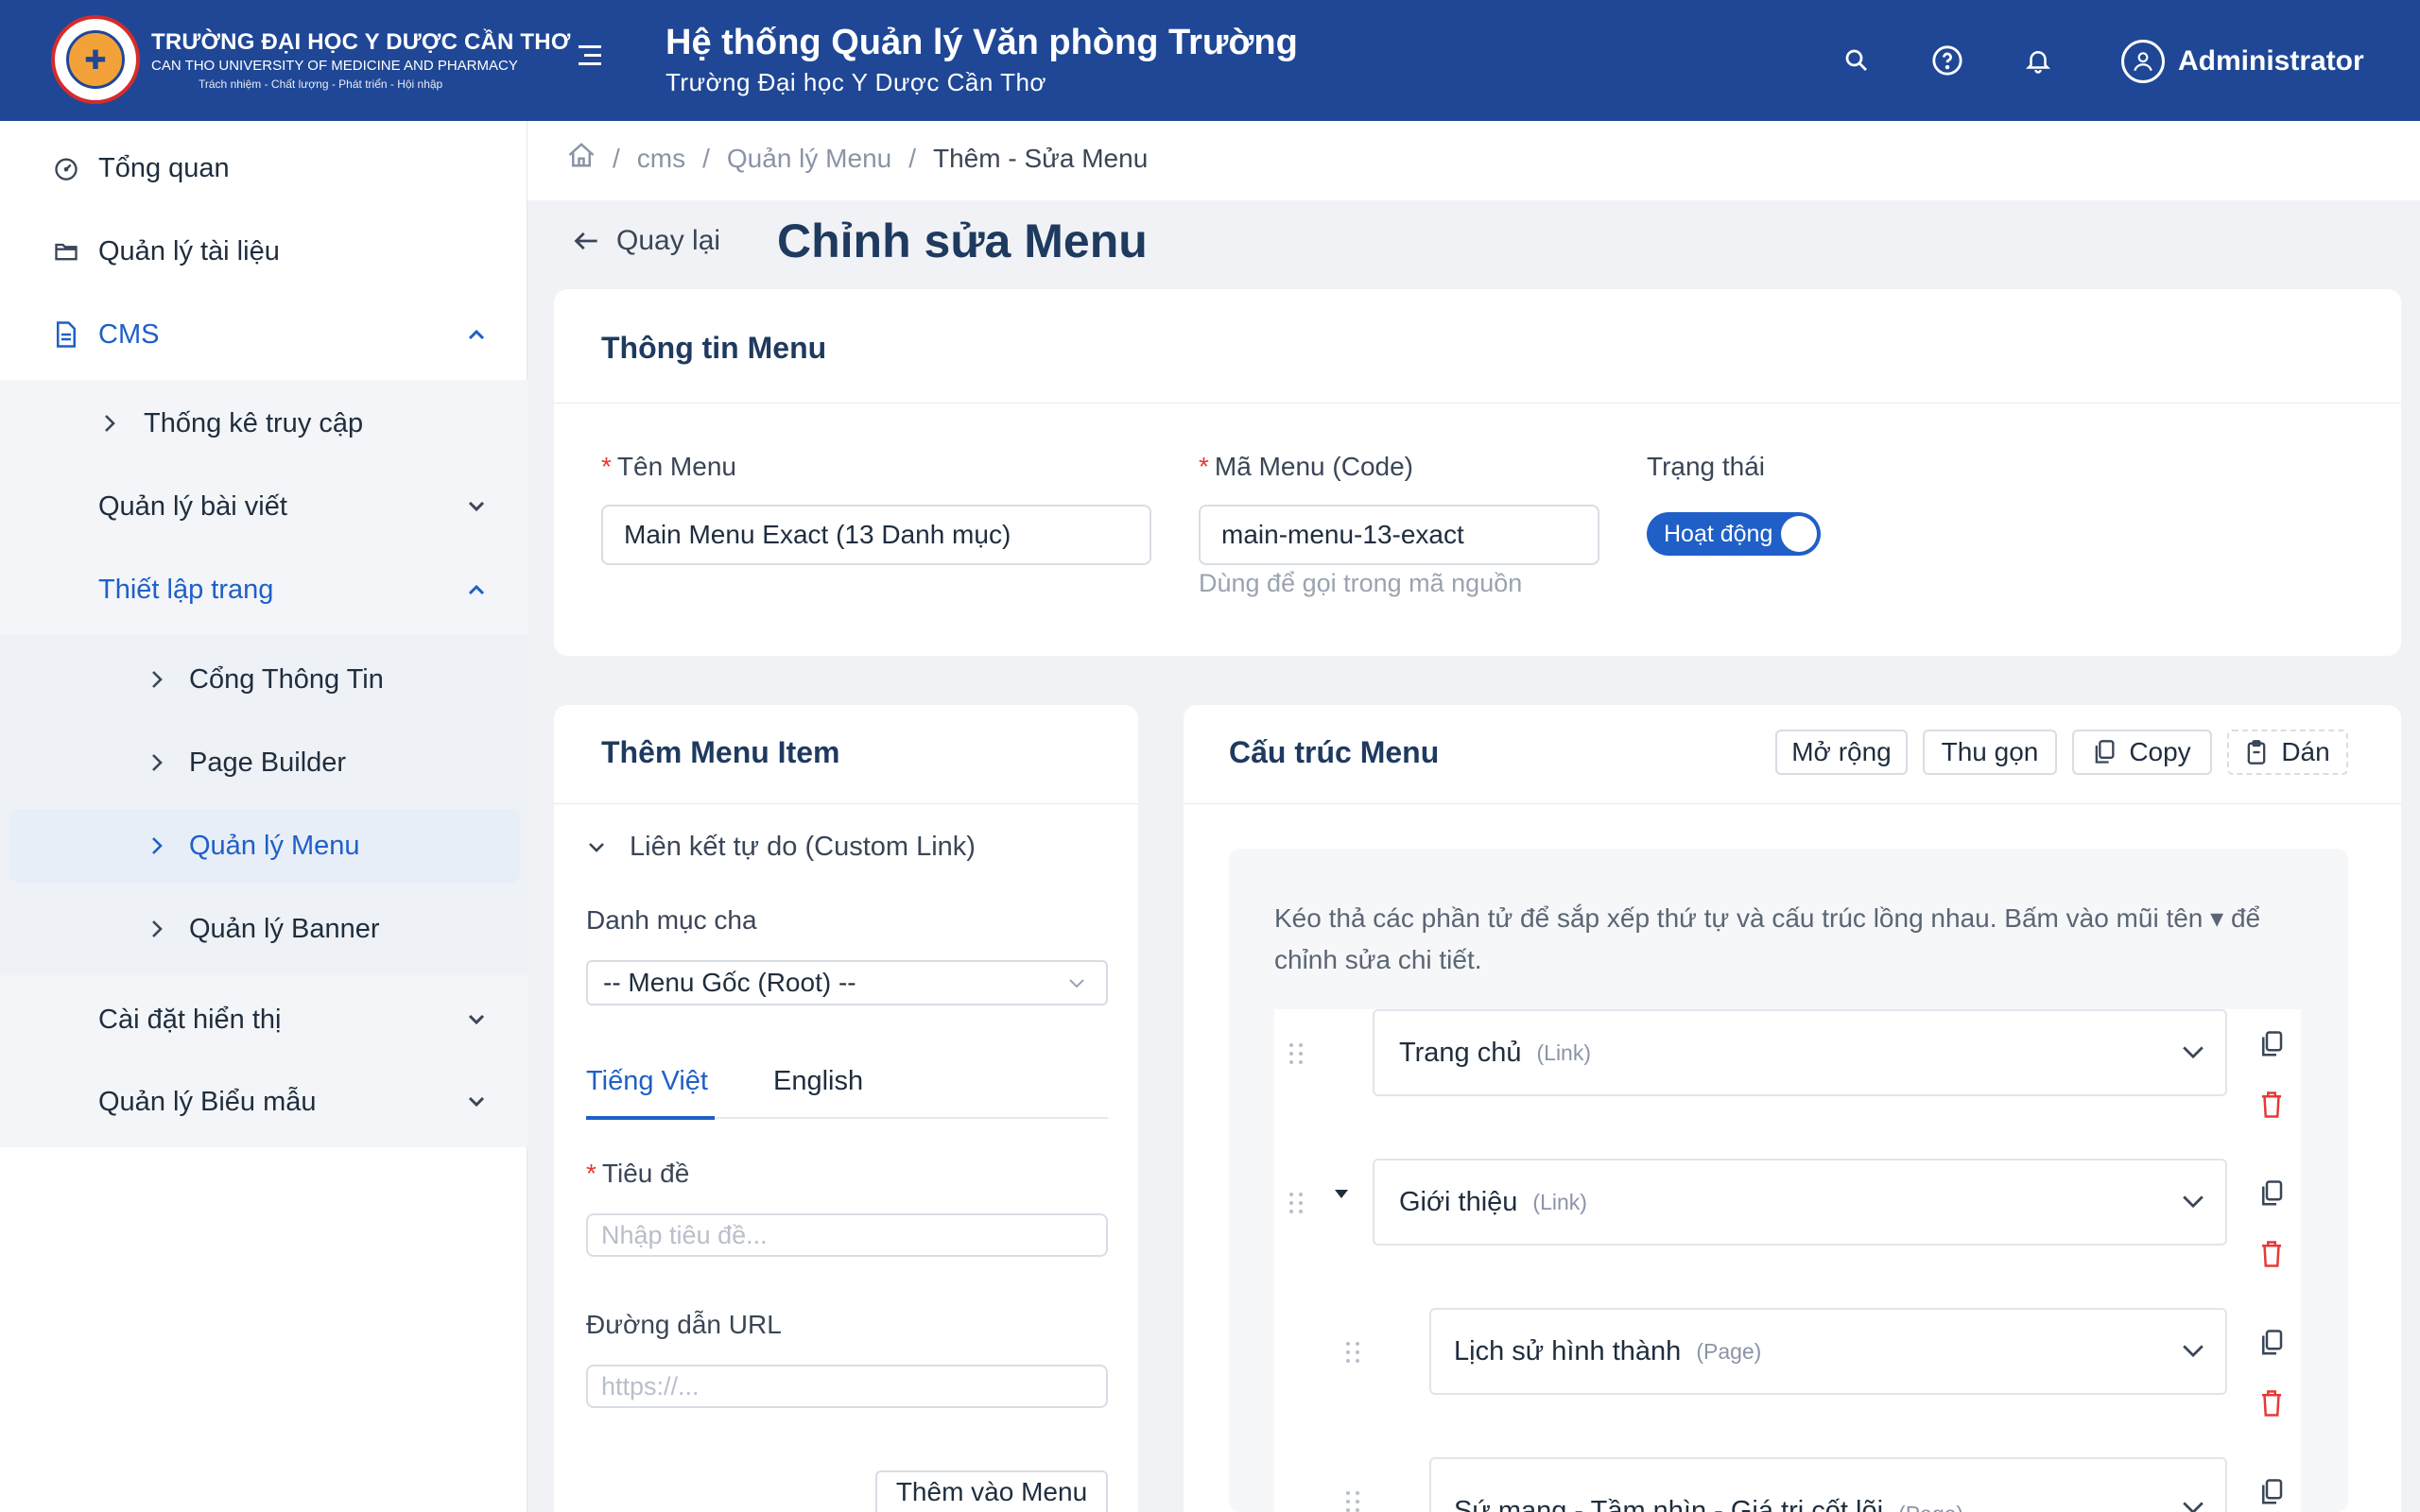 The height and width of the screenshot is (1512, 2420). What do you see at coordinates (721, 752) in the screenshot?
I see `add-item-heading: Thêm Menu Item` at bounding box center [721, 752].